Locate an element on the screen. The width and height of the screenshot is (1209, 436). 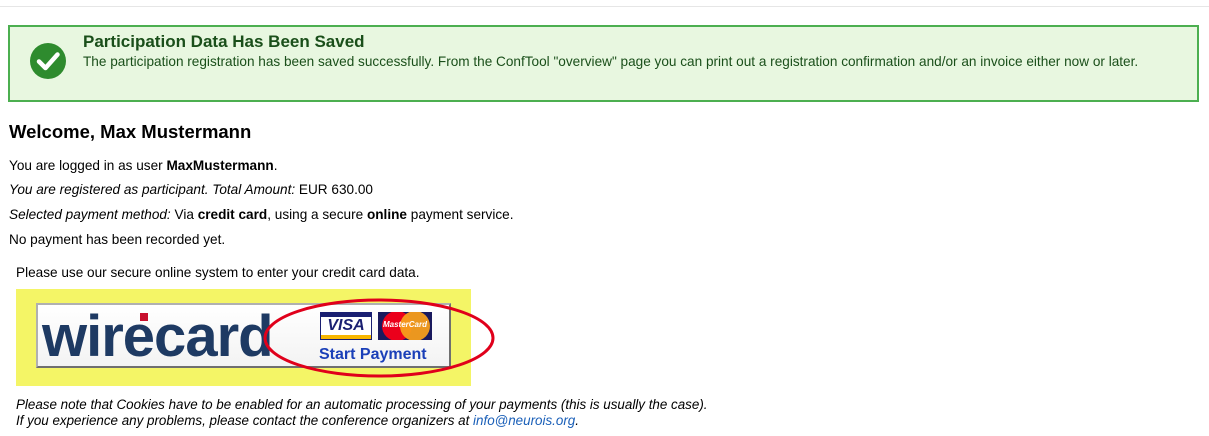
logged-in-prefix: You are logged in as user is located at coordinates (88, 165).